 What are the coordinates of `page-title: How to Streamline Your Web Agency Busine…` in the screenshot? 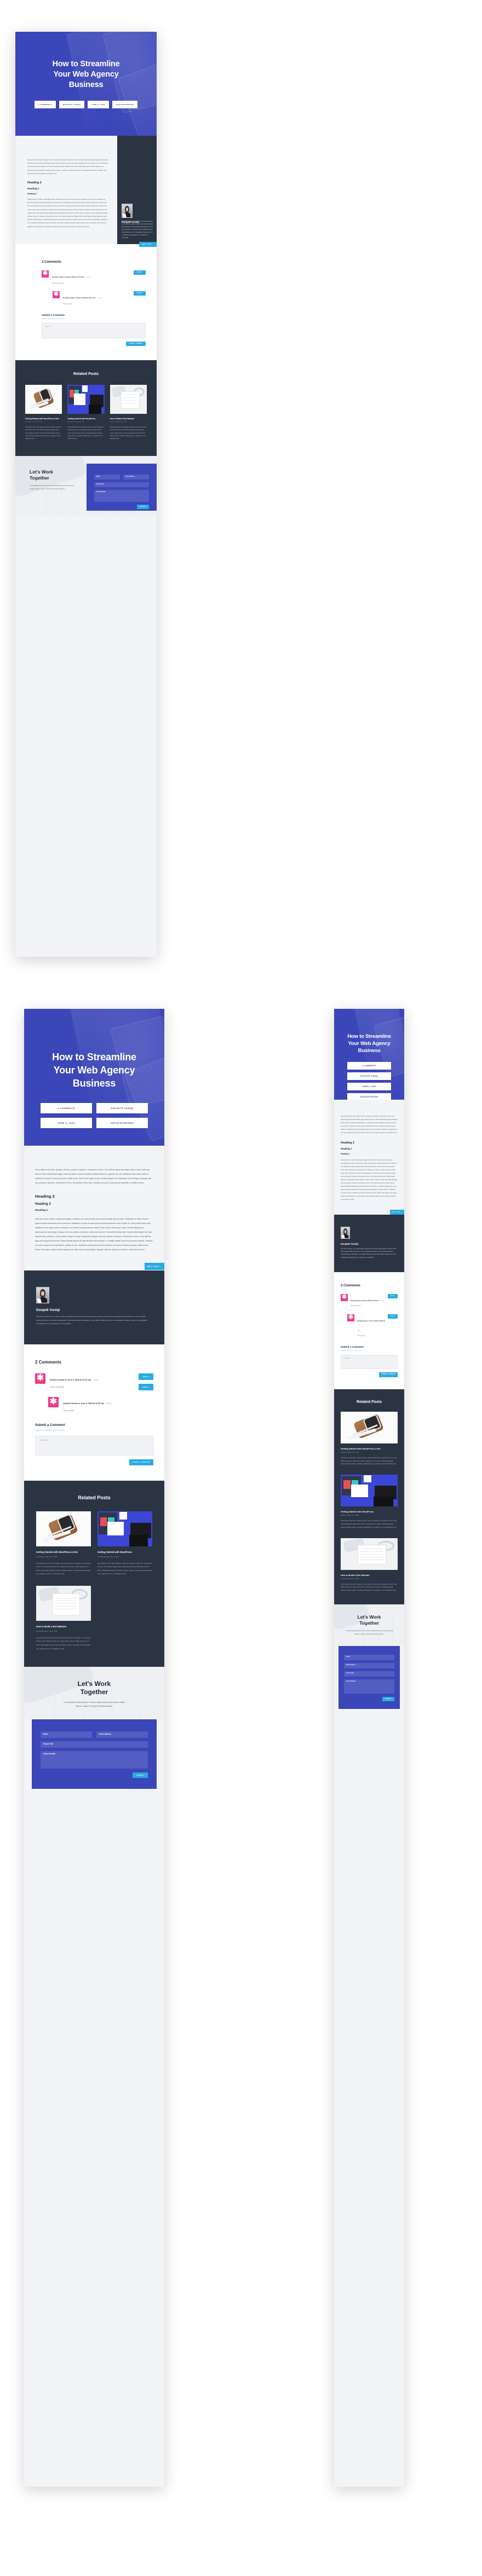 It's located at (369, 1043).